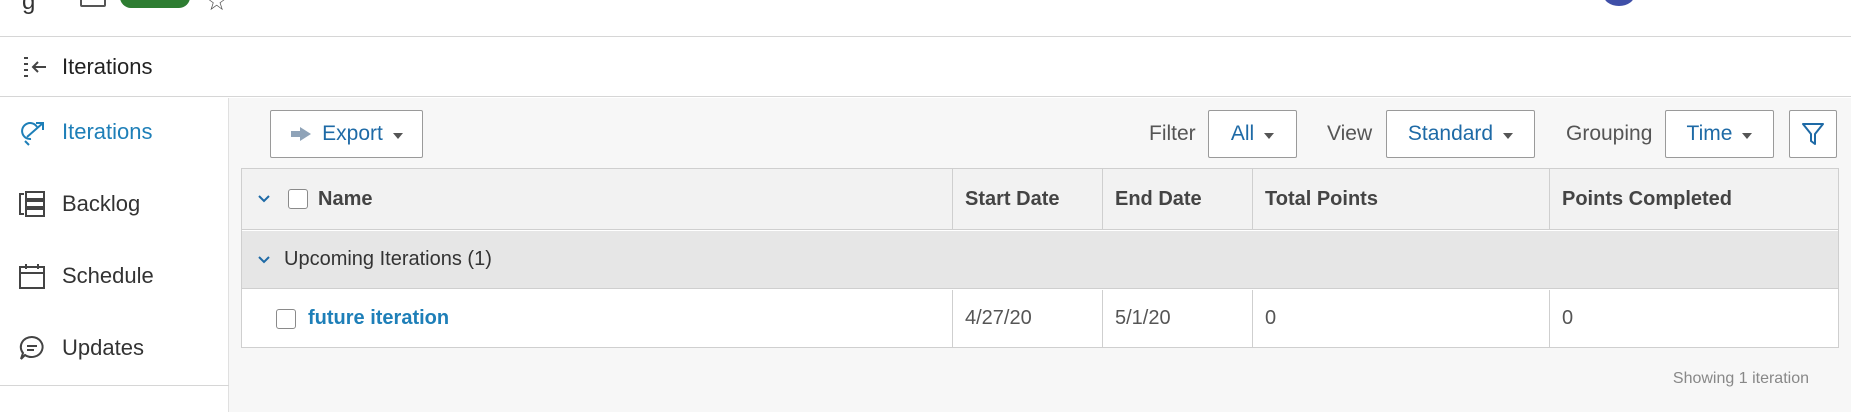  What do you see at coordinates (29, 7) in the screenshot?
I see `top-bar-partial-glyph: g` at bounding box center [29, 7].